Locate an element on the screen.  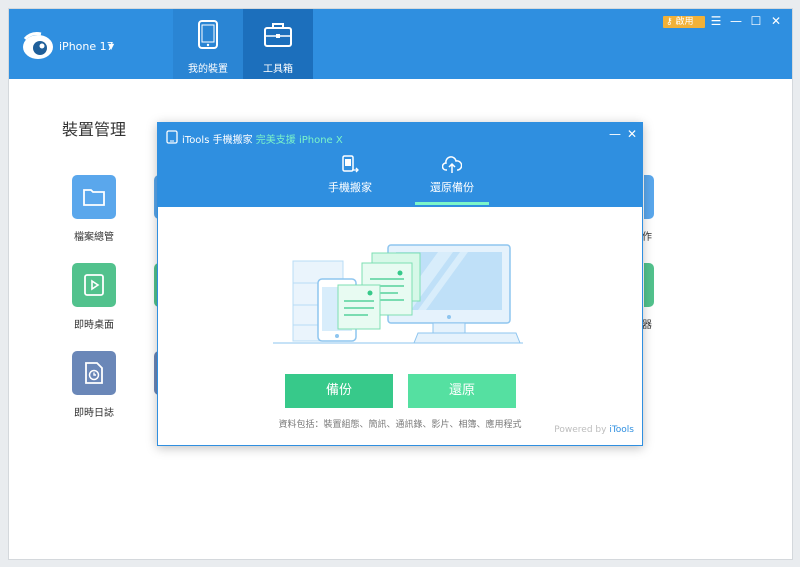
tile-file-manager is located at coordinates (94, 197).